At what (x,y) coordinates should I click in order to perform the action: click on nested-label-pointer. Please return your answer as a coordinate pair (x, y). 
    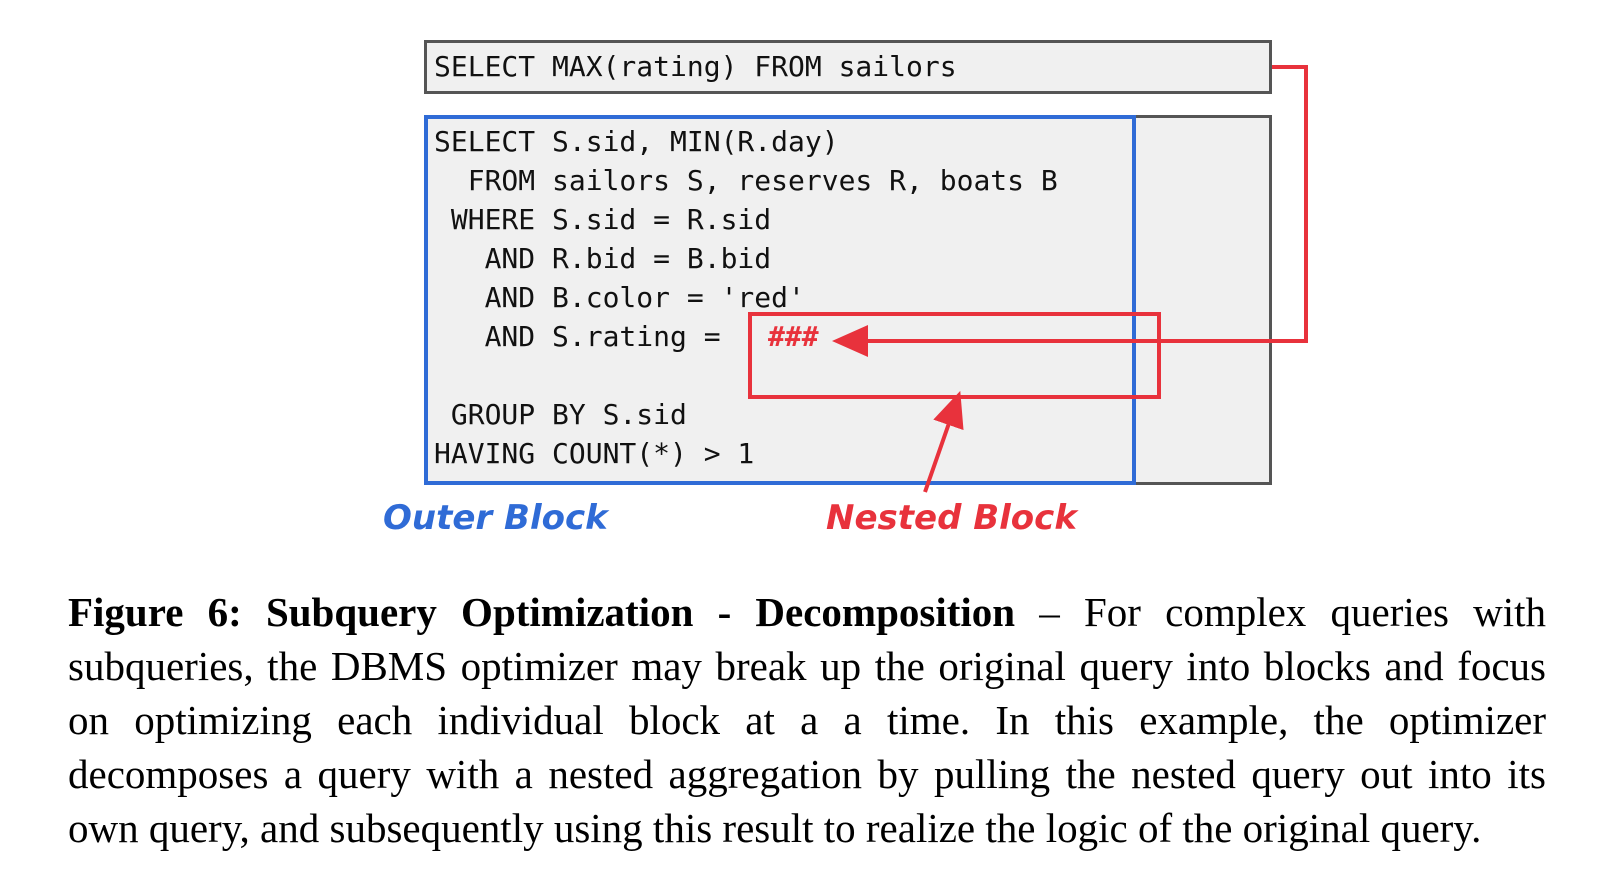
    Looking at the image, I should click on (943, 441).